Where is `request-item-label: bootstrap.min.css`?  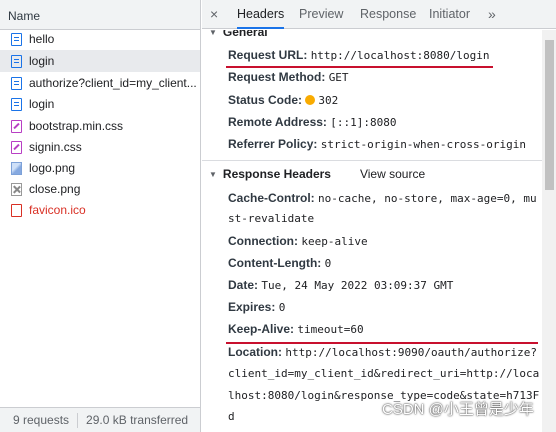 request-item-label: bootstrap.min.css is located at coordinates (76, 126).